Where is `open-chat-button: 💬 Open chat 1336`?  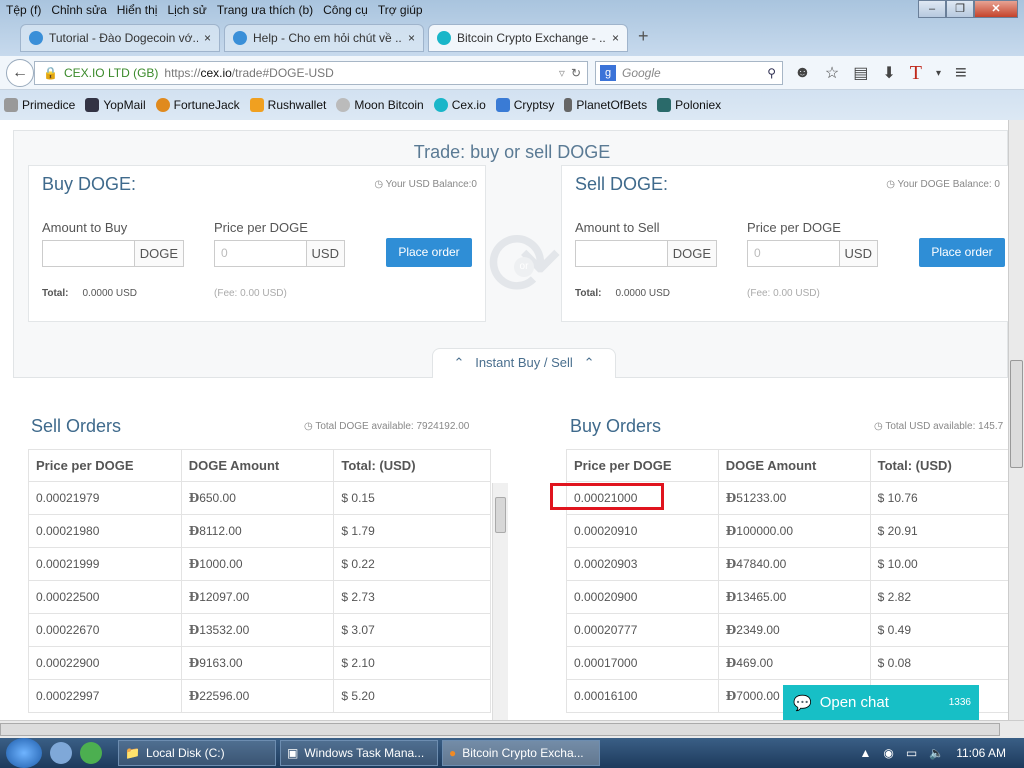 open-chat-button: 💬 Open chat 1336 is located at coordinates (881, 702).